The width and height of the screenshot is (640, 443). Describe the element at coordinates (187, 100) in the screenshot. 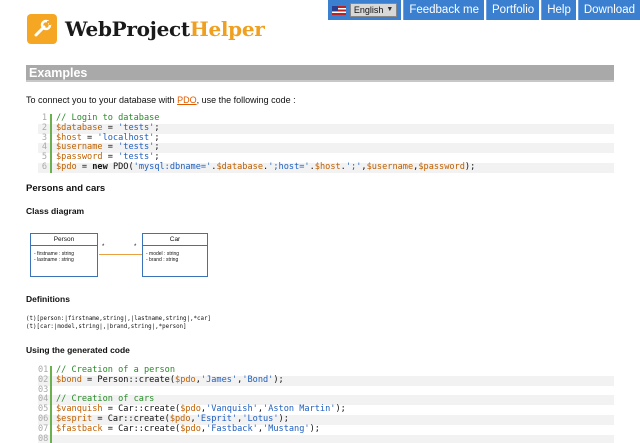

I see `pdo-link: PDO` at that location.